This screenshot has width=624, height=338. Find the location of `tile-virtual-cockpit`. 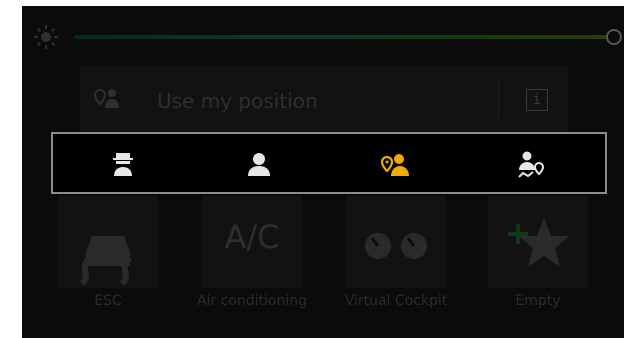

tile-virtual-cockpit is located at coordinates (396, 242).